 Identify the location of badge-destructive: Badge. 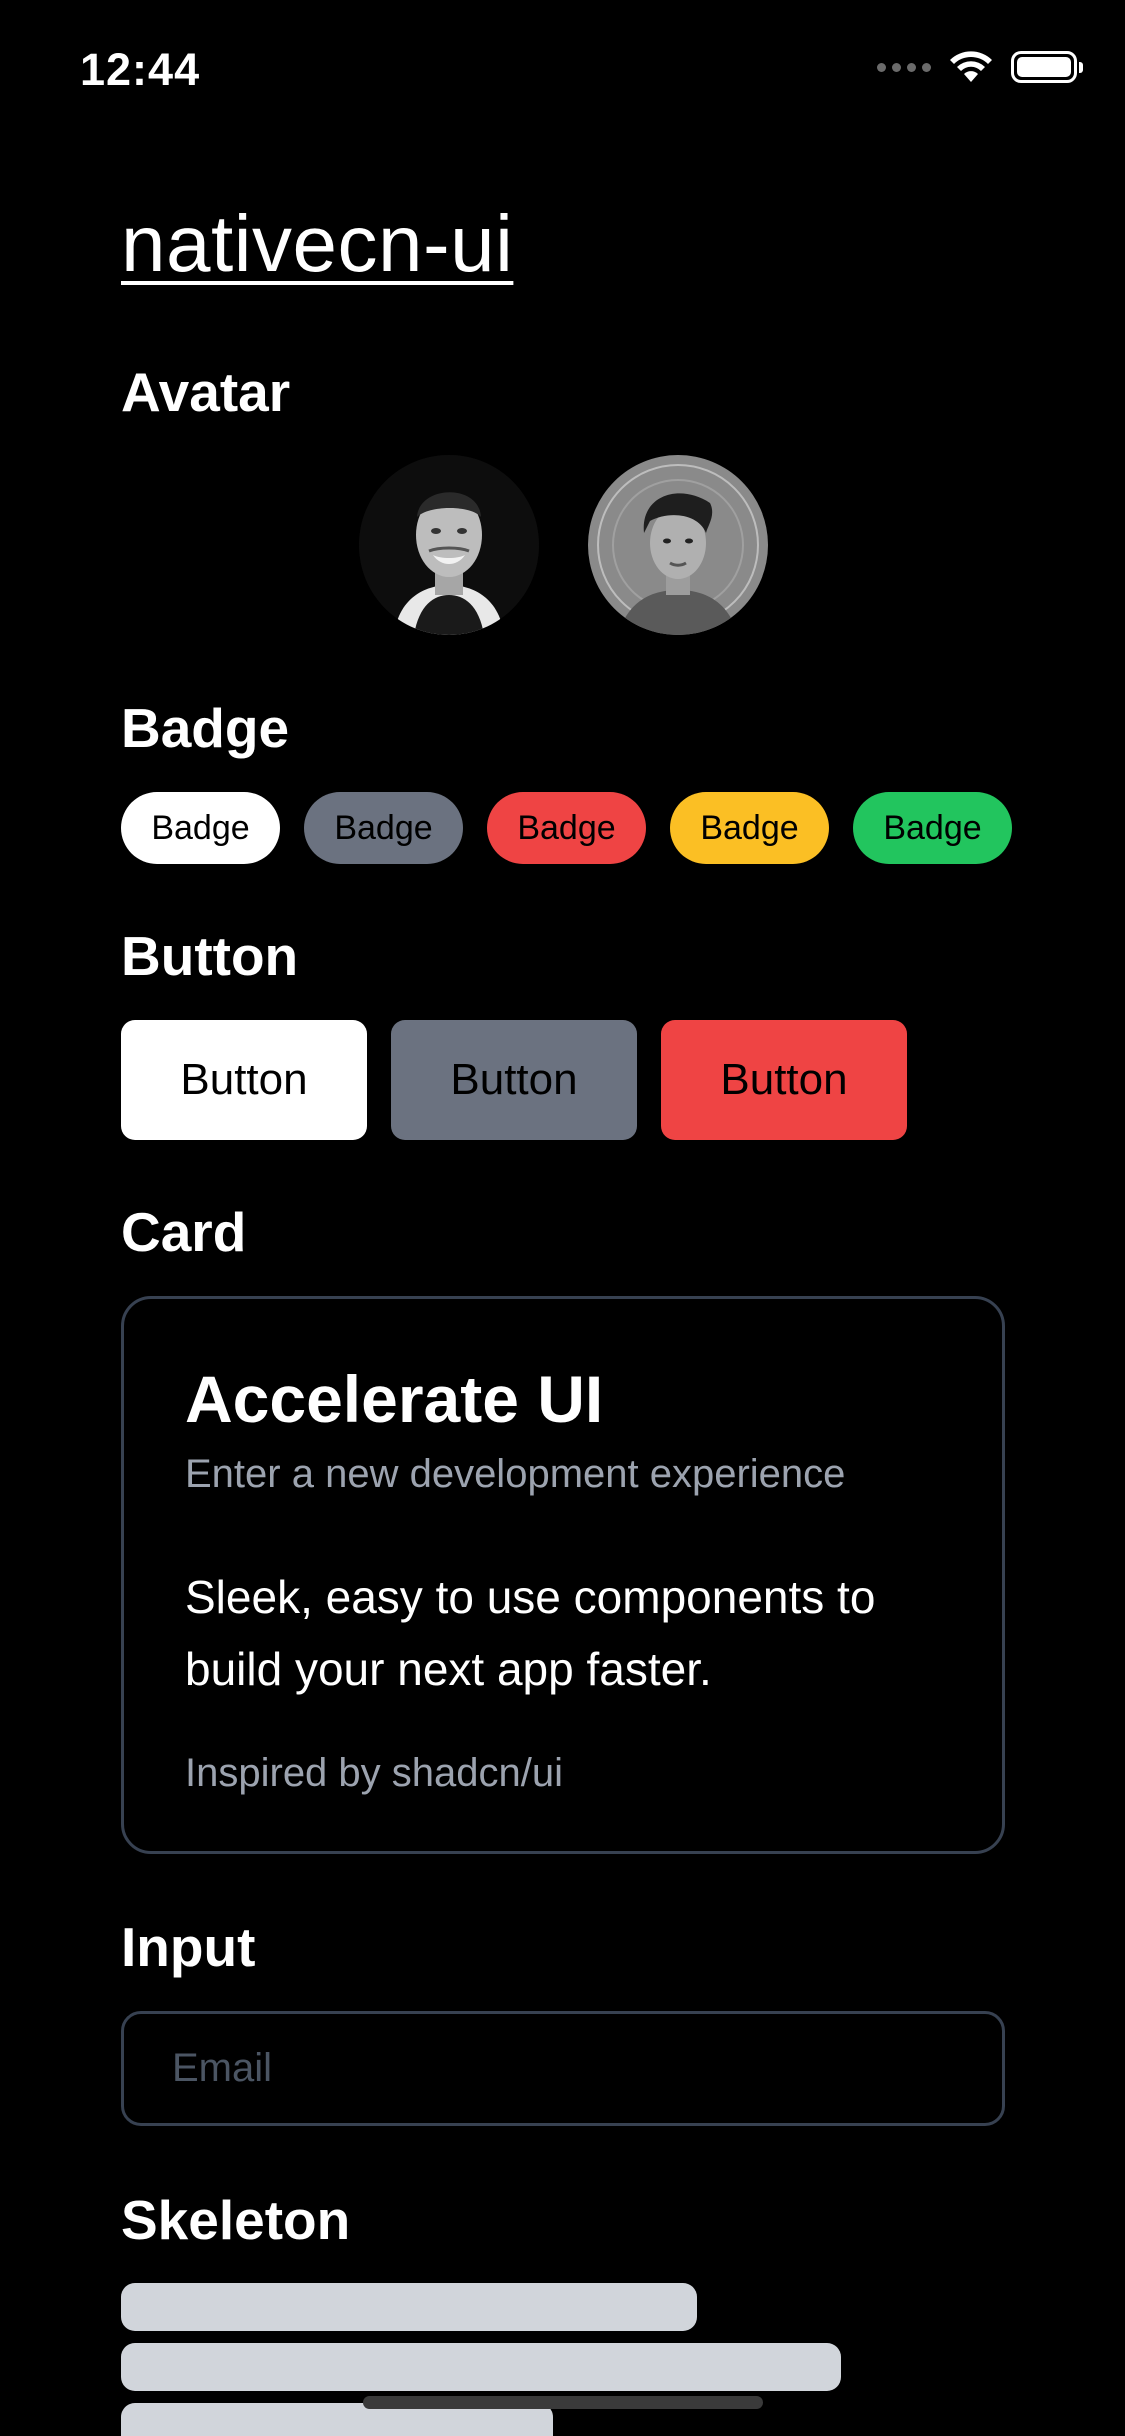
(566, 828).